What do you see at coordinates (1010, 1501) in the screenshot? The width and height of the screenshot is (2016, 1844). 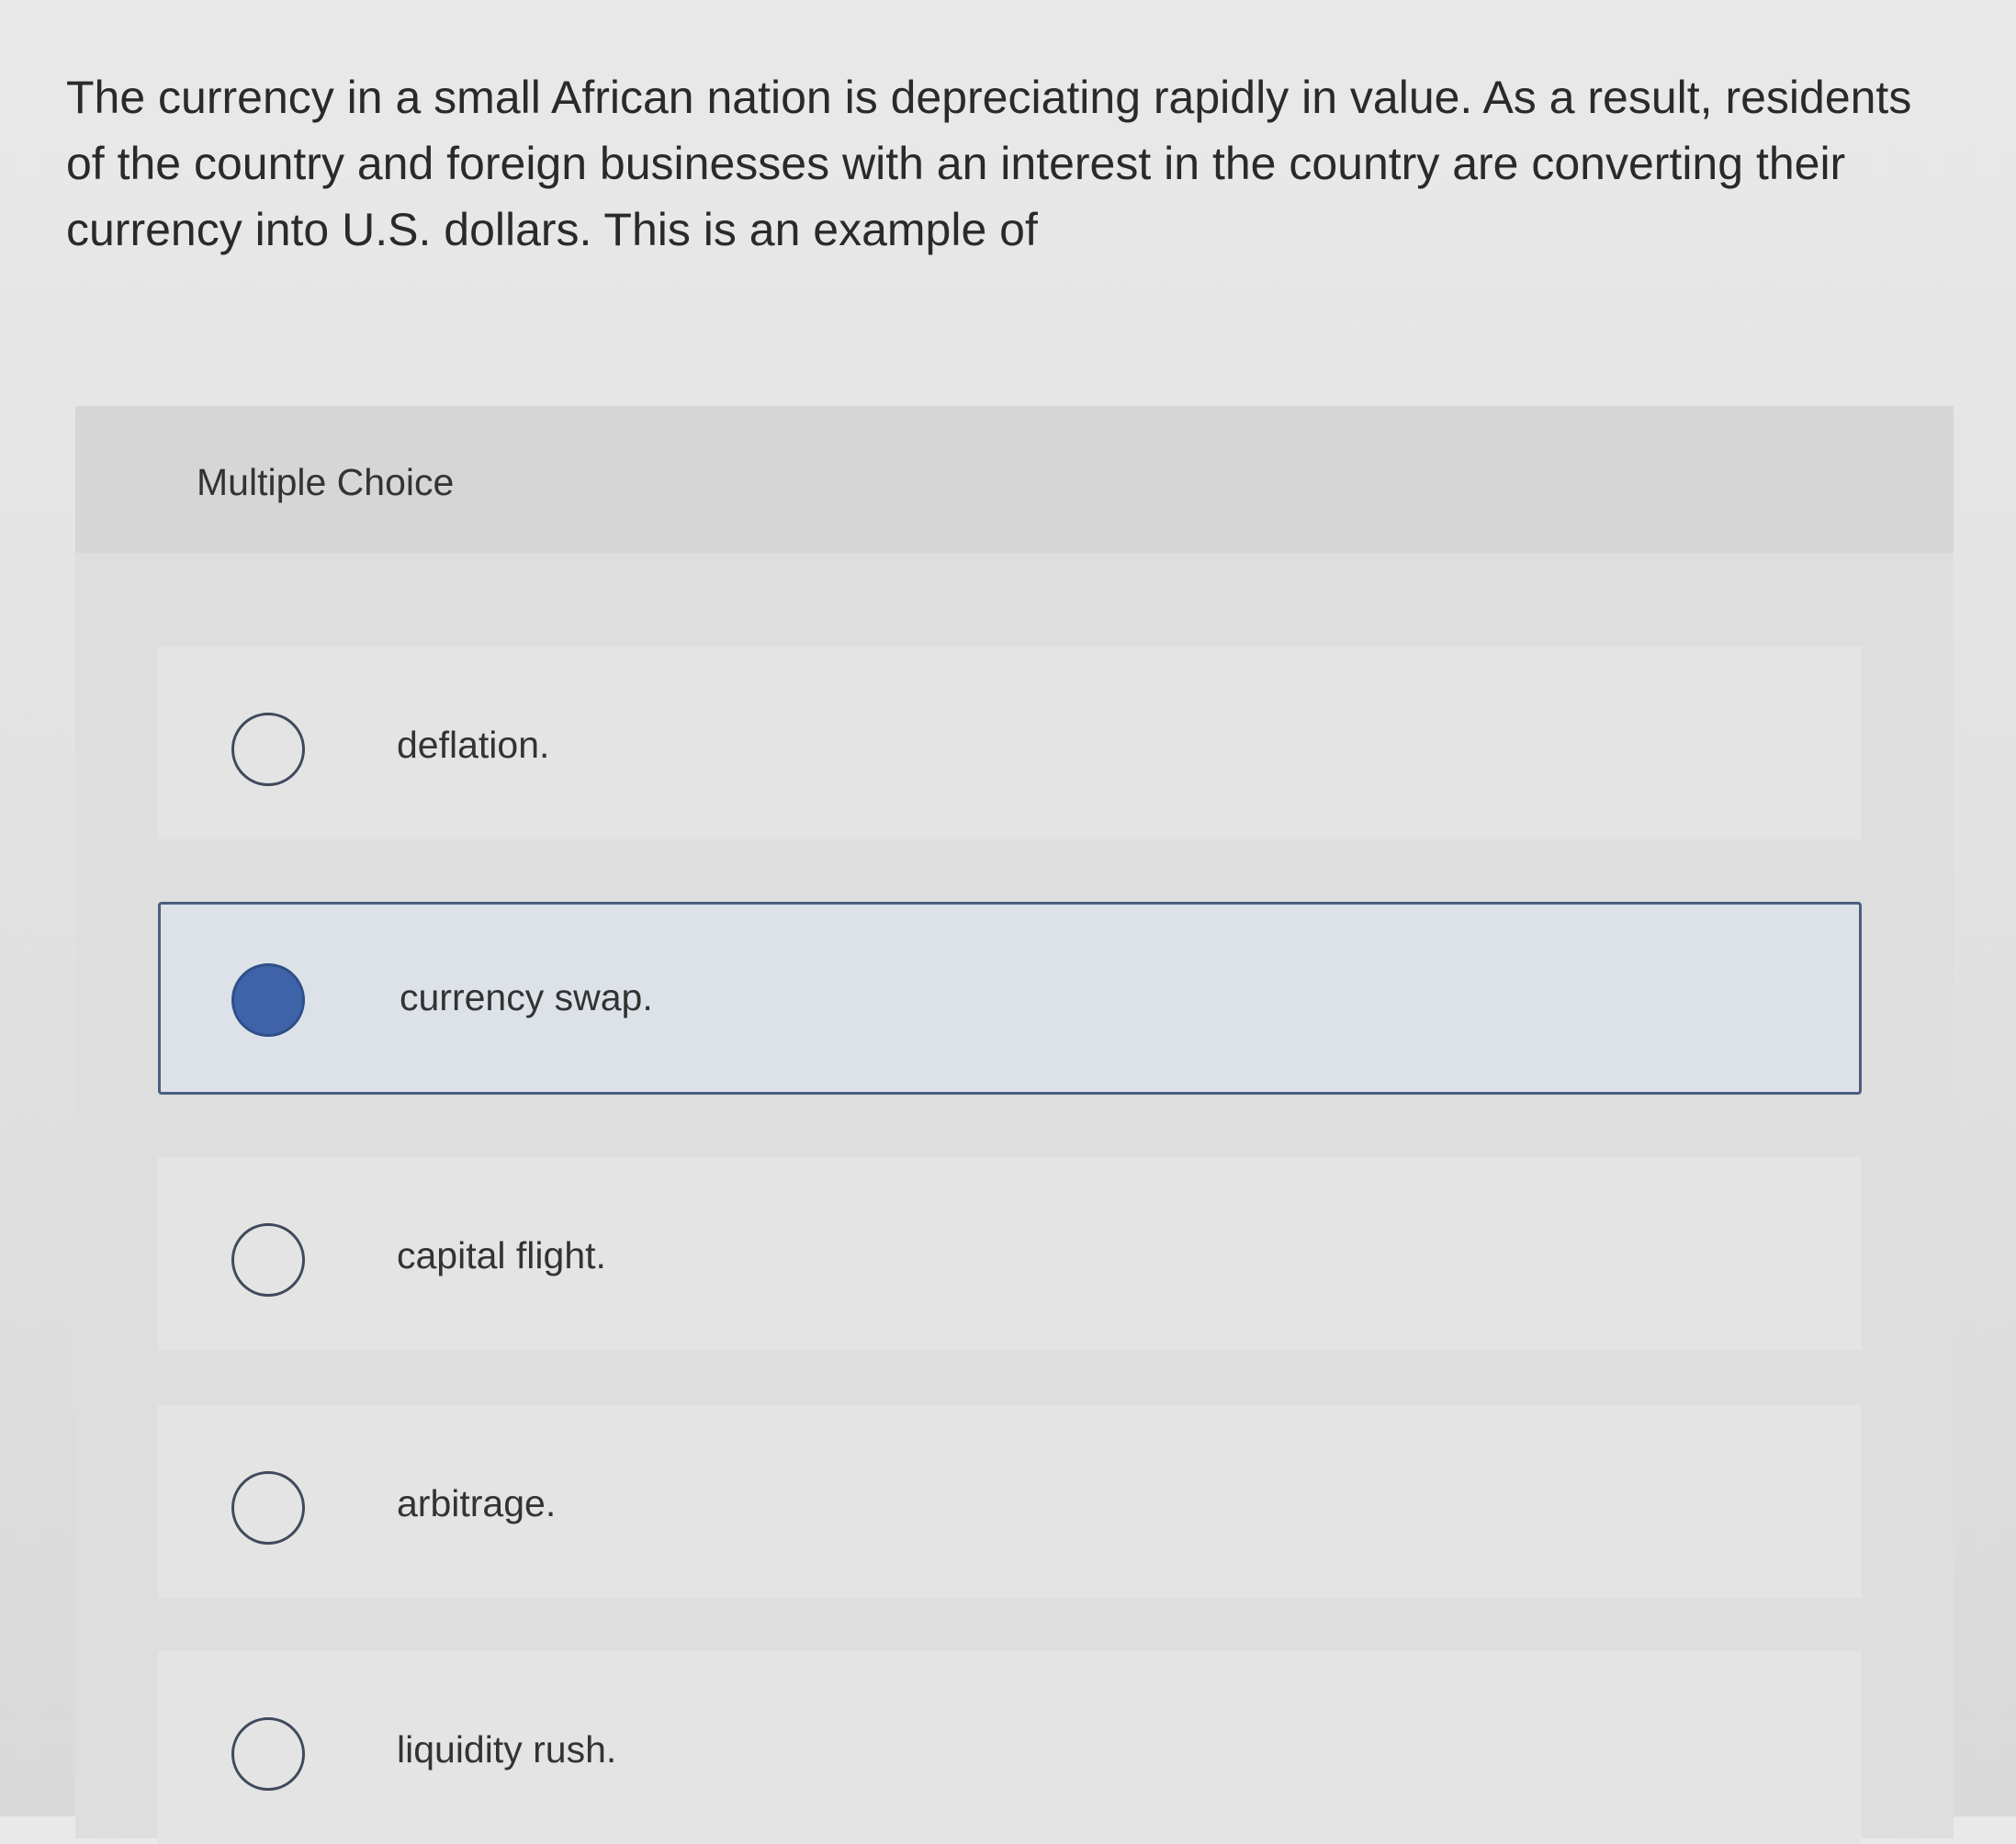 I see `option-arbitrage: arbitrage.` at bounding box center [1010, 1501].